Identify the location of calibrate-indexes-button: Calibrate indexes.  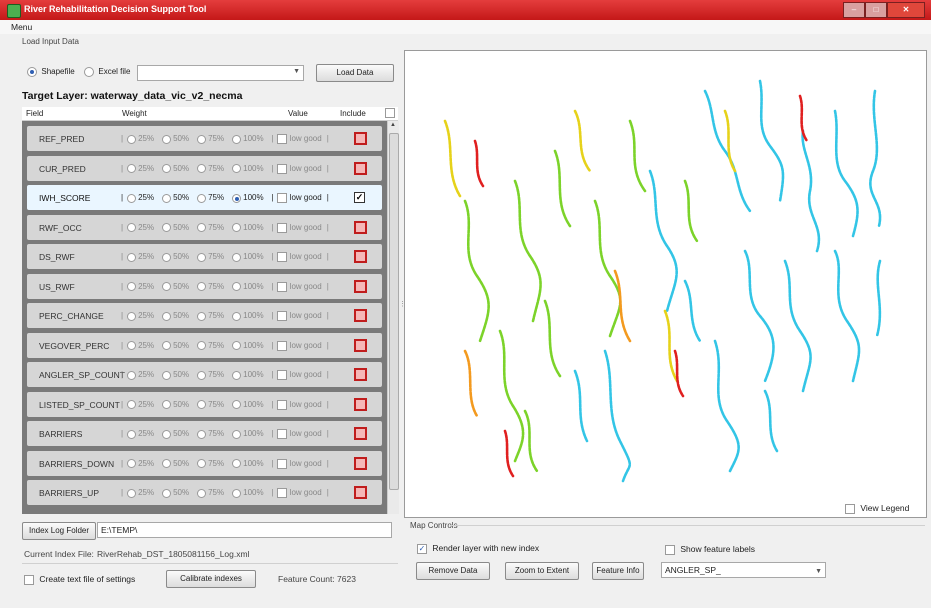
(211, 579).